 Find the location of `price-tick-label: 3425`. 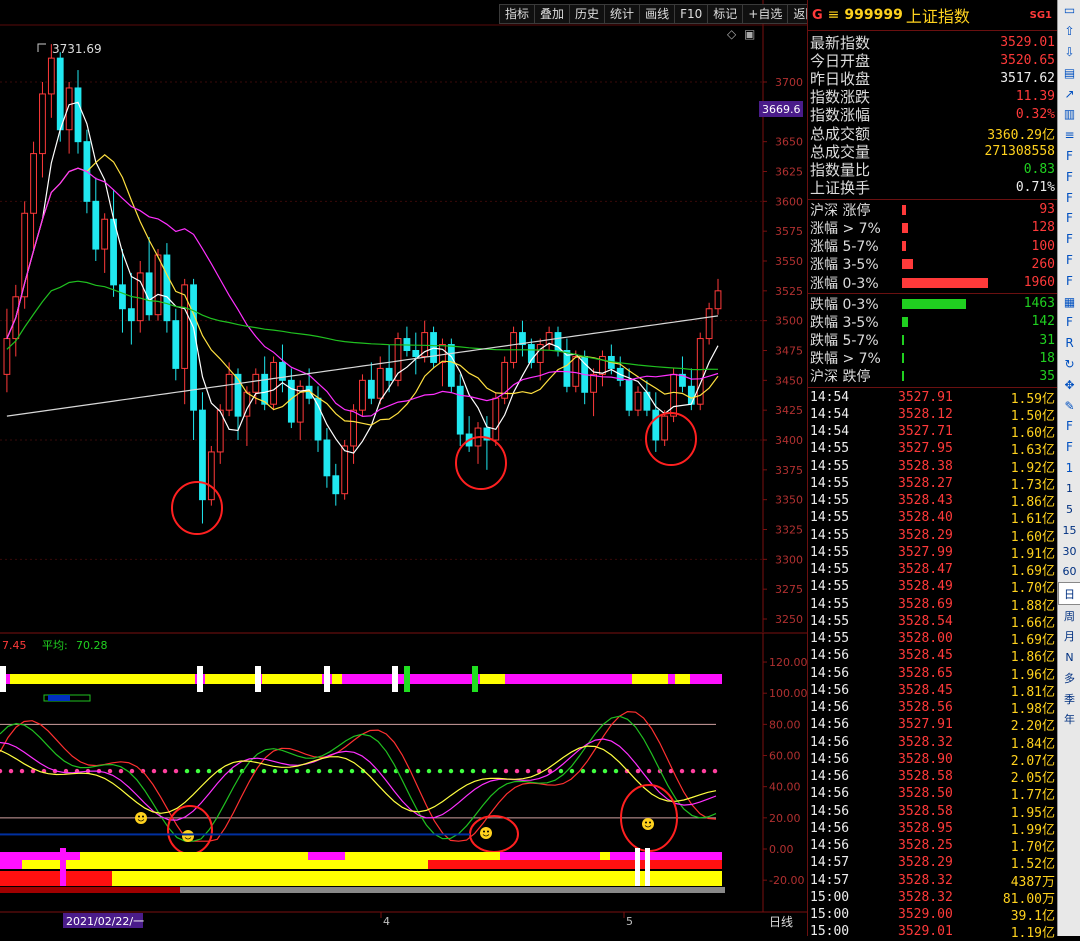

price-tick-label: 3425 is located at coordinates (789, 410).